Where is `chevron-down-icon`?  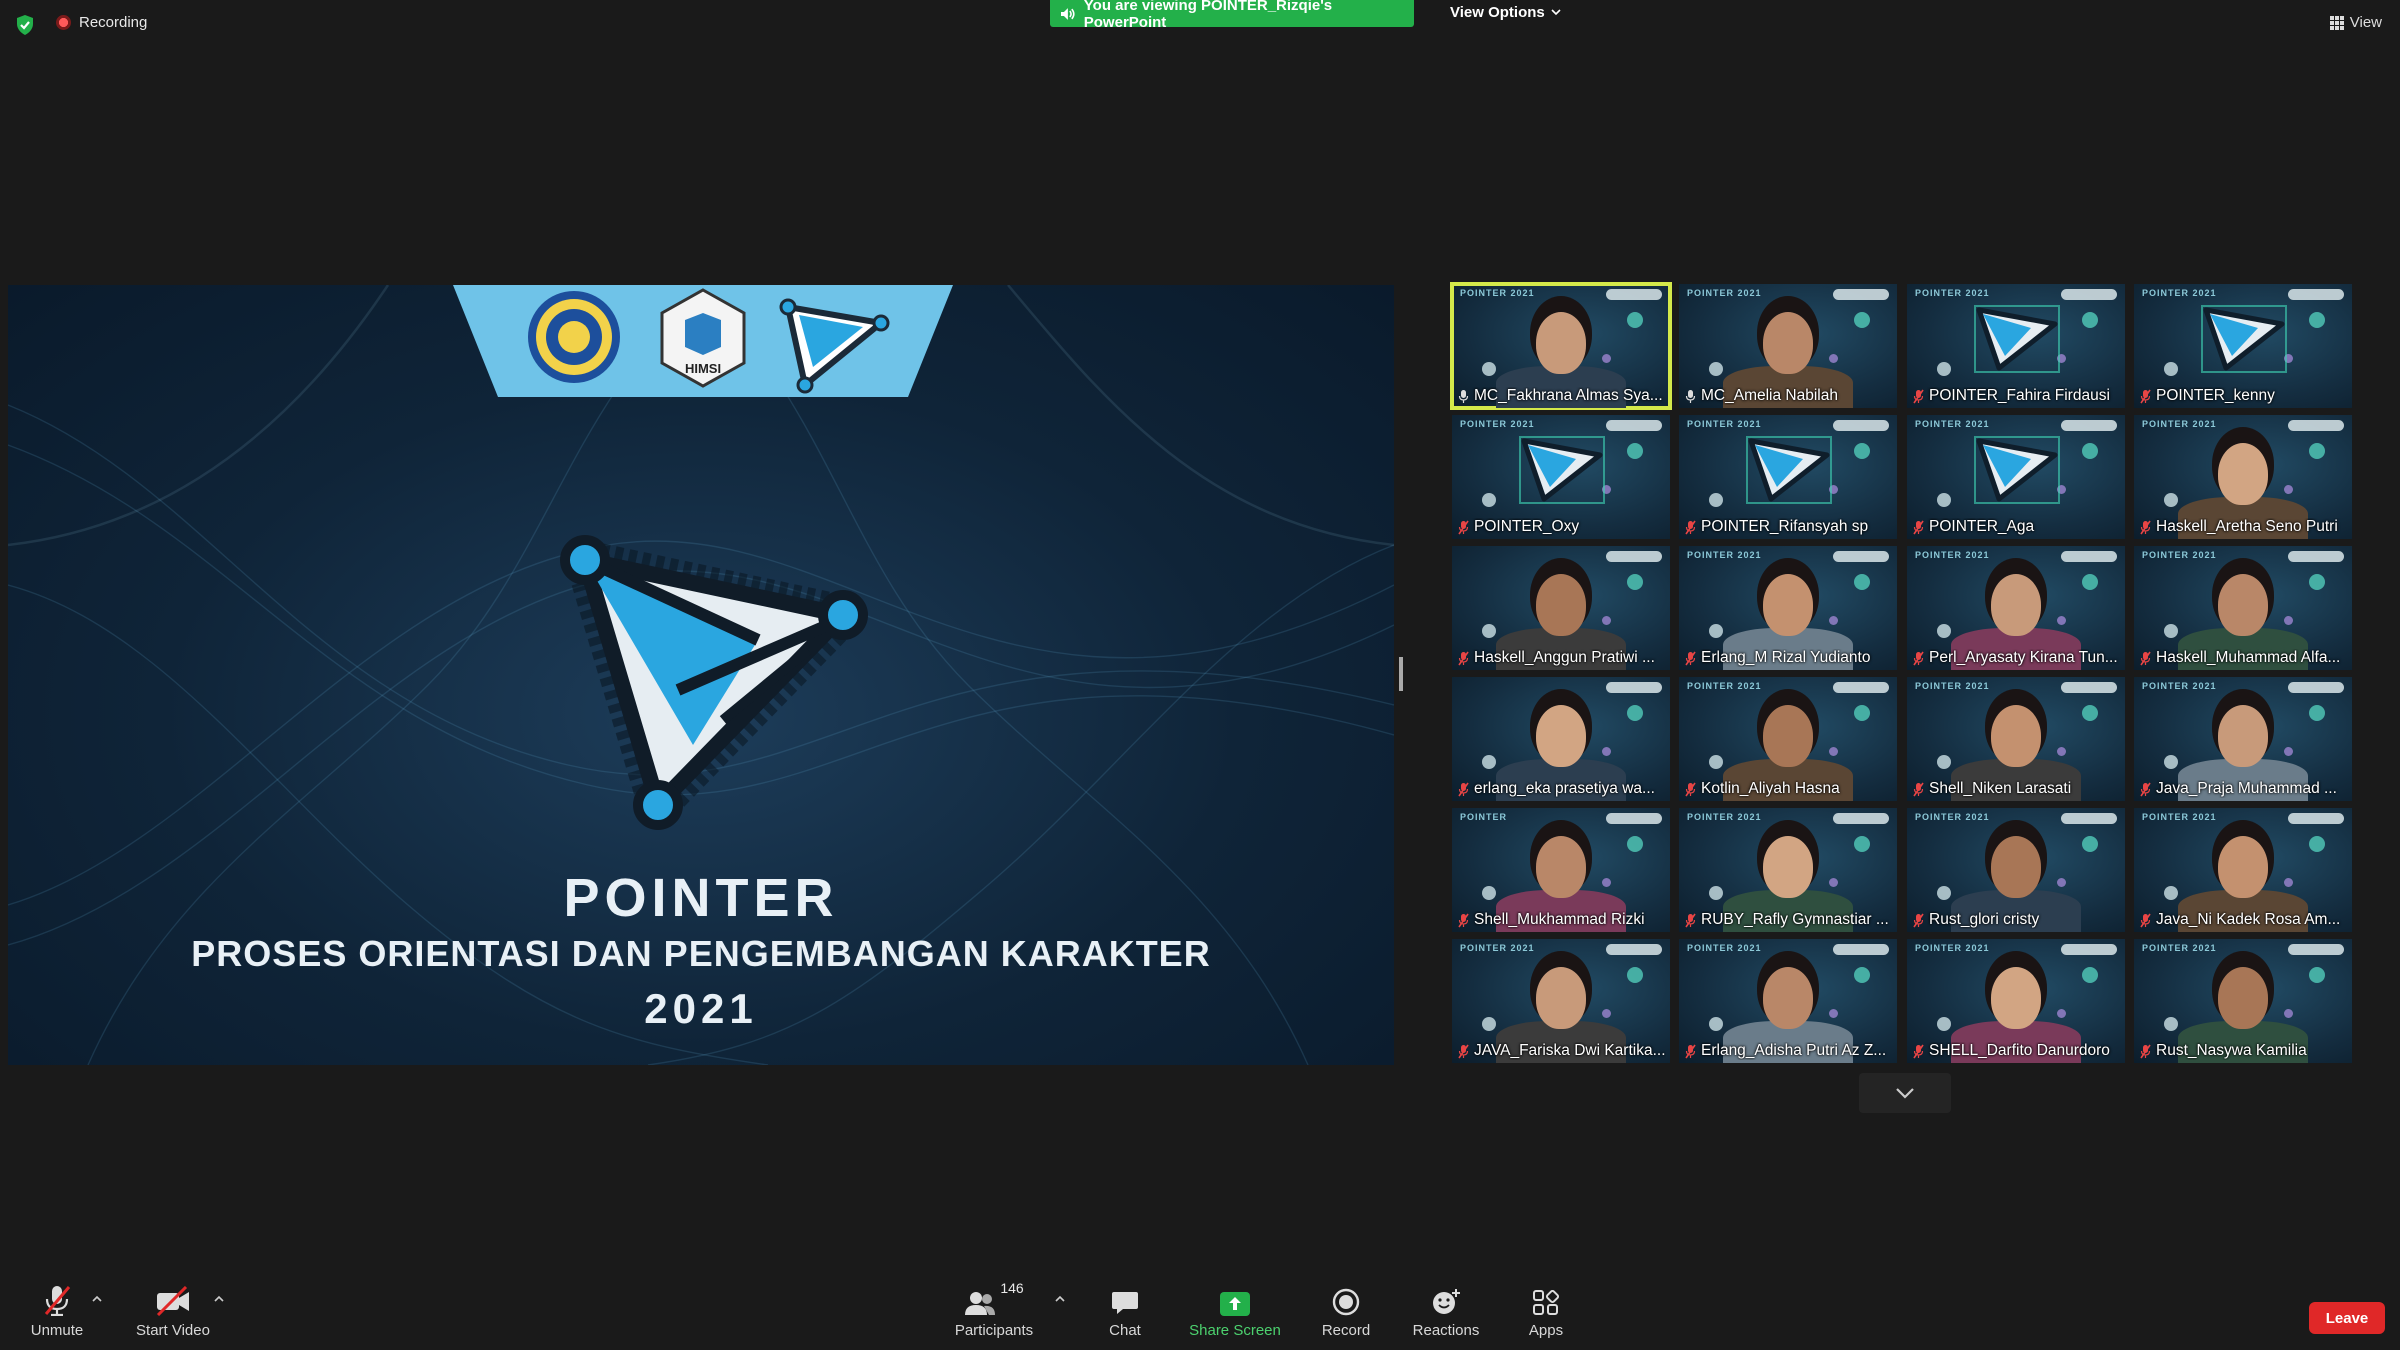 chevron-down-icon is located at coordinates (1905, 1093).